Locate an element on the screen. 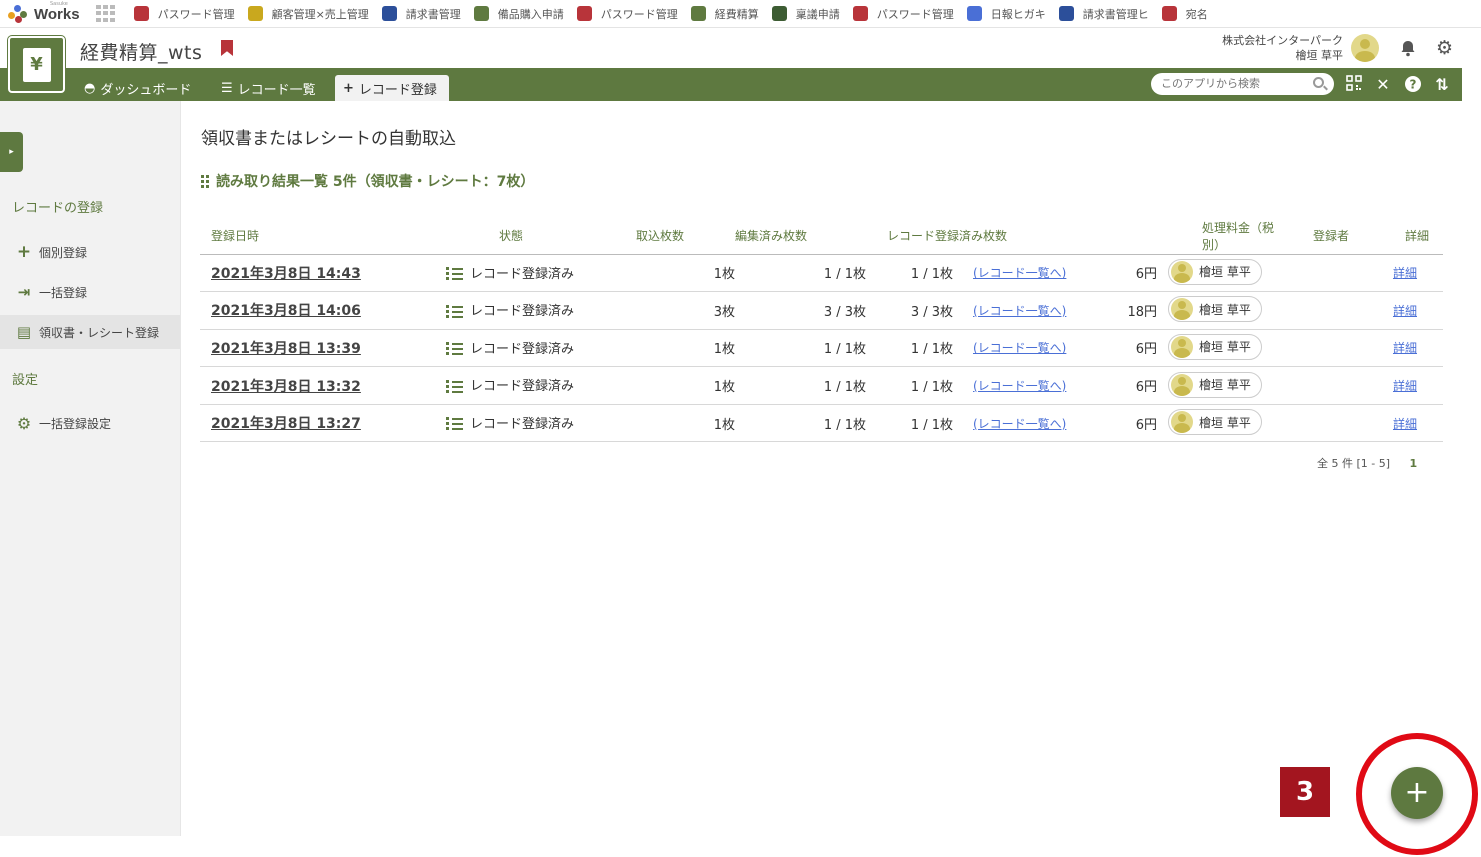 The width and height of the screenshot is (1481, 857). registered-cell: 1 / 1枚 is located at coordinates (909, 273).